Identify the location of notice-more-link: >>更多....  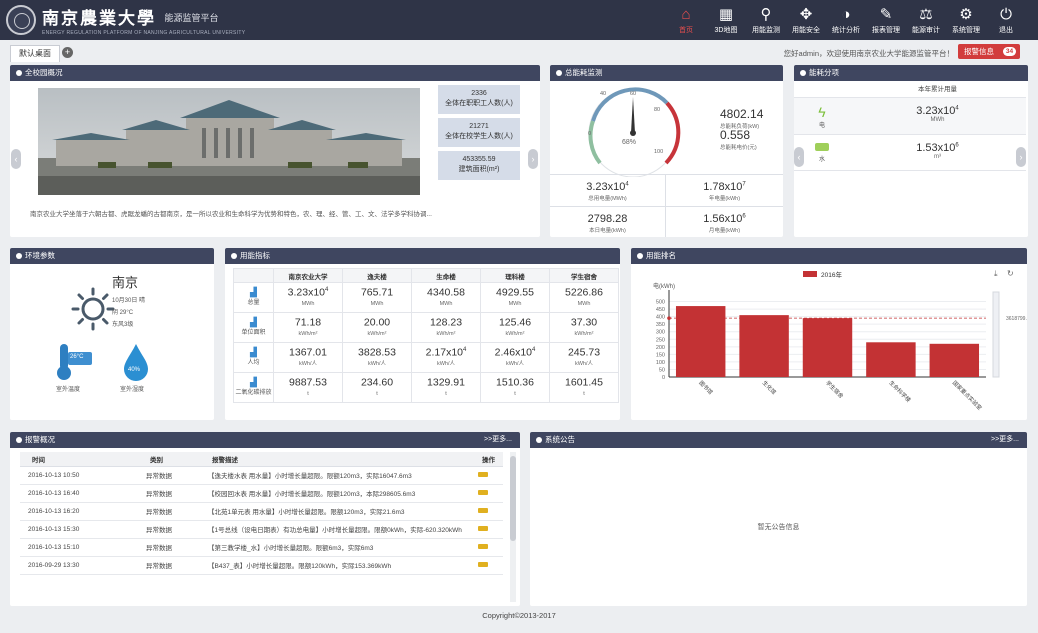
(1005, 440).